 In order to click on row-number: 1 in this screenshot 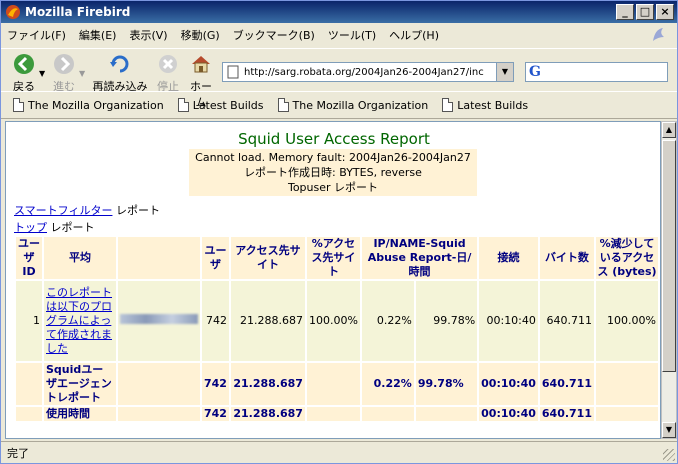, I will do `click(29, 321)`.